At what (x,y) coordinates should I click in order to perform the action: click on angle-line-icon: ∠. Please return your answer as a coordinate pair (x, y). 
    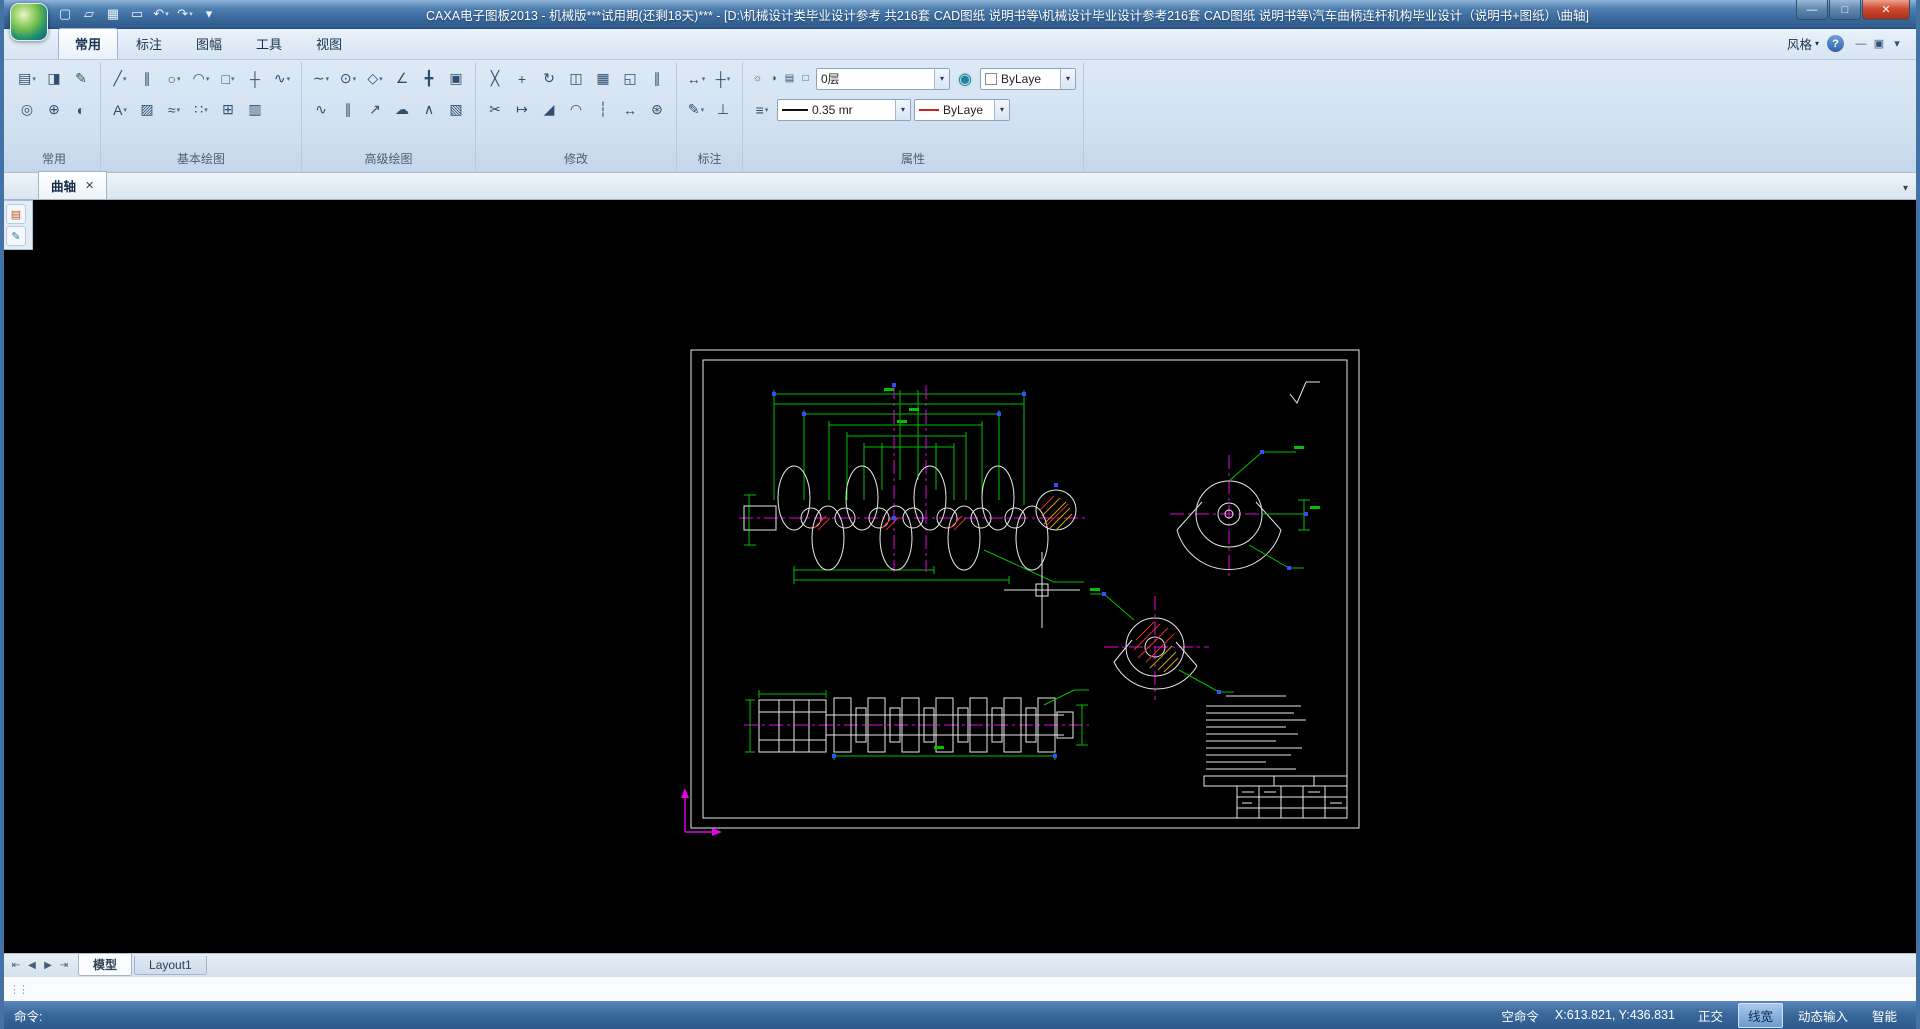
    Looking at the image, I should click on (402, 79).